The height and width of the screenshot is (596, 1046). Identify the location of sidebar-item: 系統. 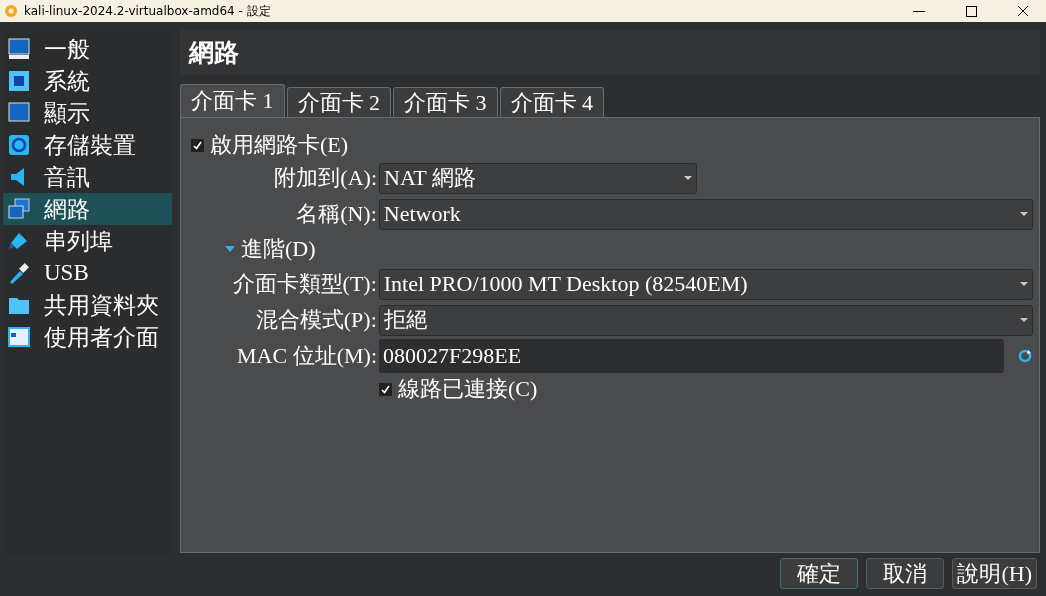
(87, 81).